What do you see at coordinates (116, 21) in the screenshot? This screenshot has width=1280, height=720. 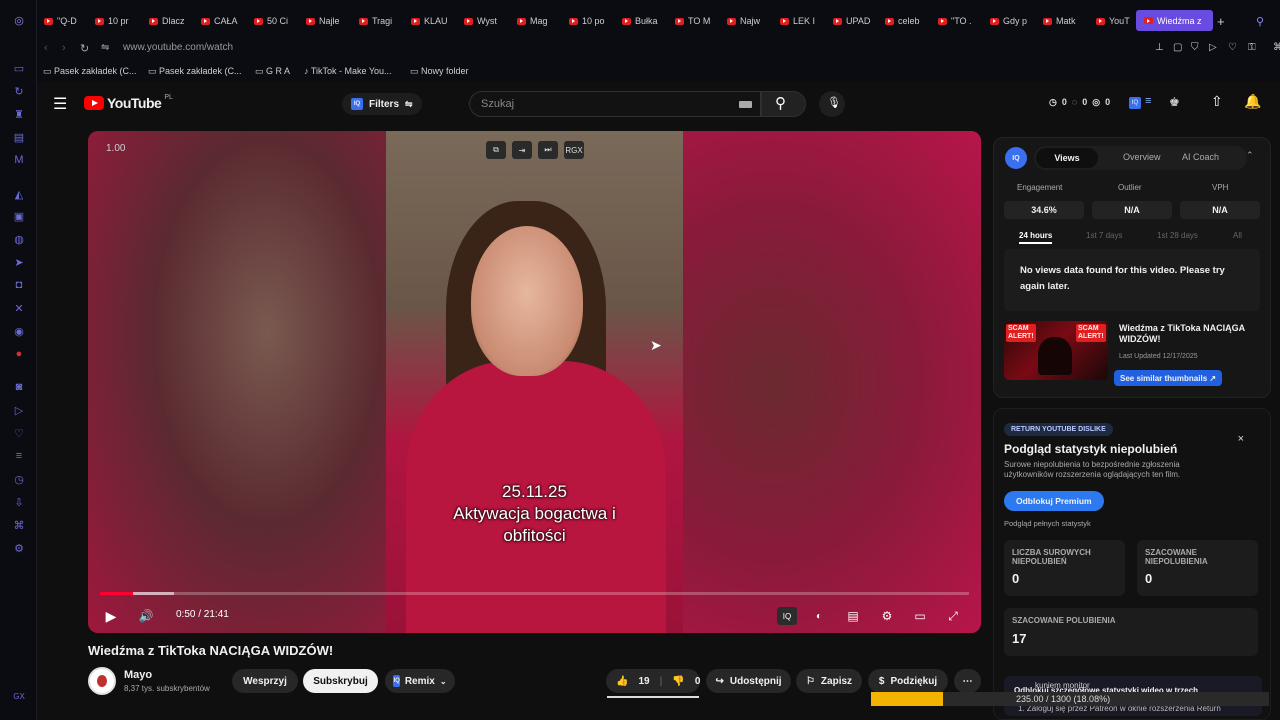 I see `tab: 10 pr` at bounding box center [116, 21].